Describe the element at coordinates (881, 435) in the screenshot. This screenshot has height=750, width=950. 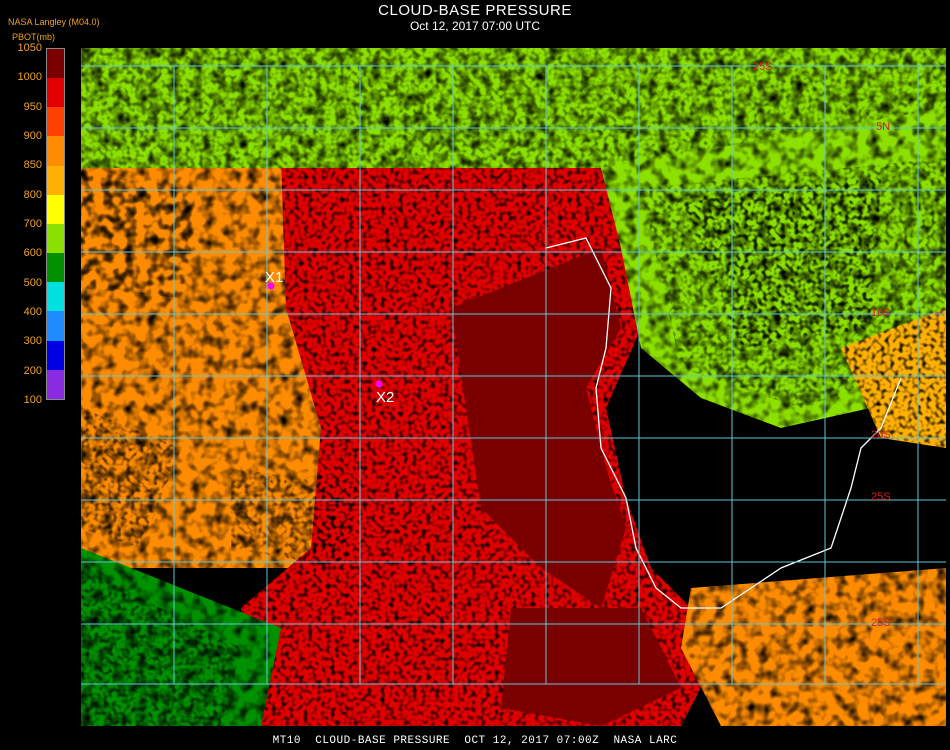
I see `grid-label: 20S` at that location.